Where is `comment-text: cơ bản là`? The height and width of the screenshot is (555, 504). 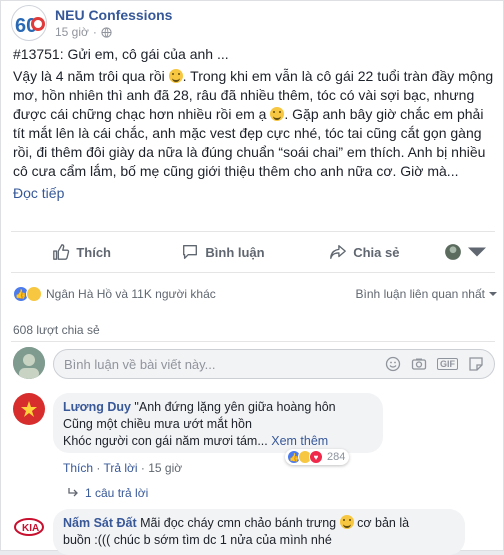 comment-text: cơ bản là is located at coordinates (383, 523).